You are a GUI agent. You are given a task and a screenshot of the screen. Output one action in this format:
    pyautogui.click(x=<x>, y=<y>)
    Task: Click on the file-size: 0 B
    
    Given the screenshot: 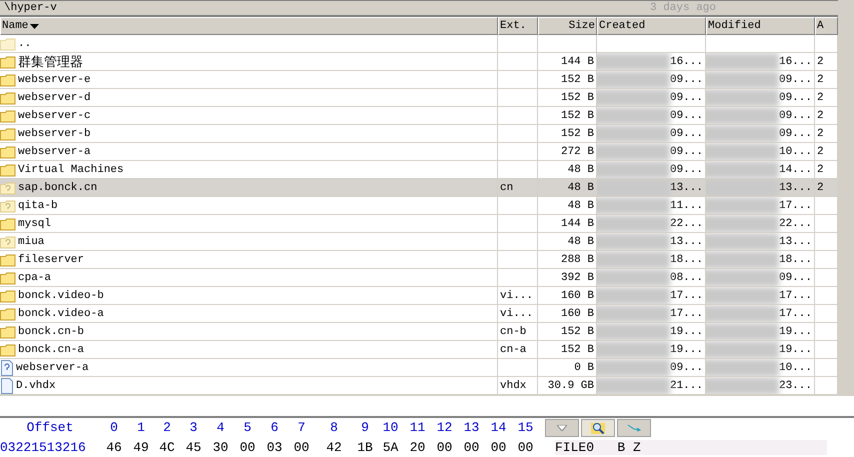 What is the action you would take?
    pyautogui.click(x=584, y=368)
    